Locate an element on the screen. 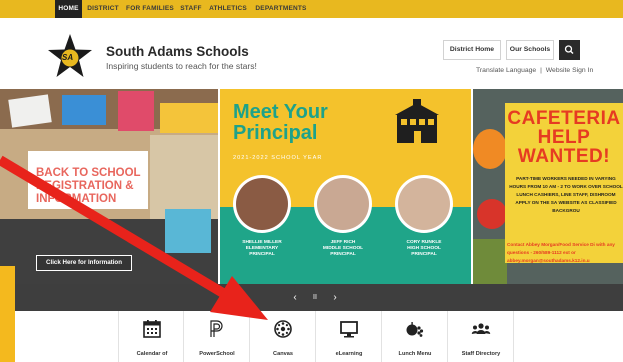 This screenshot has height=362, width=623. greens-image is located at coordinates (490, 261).